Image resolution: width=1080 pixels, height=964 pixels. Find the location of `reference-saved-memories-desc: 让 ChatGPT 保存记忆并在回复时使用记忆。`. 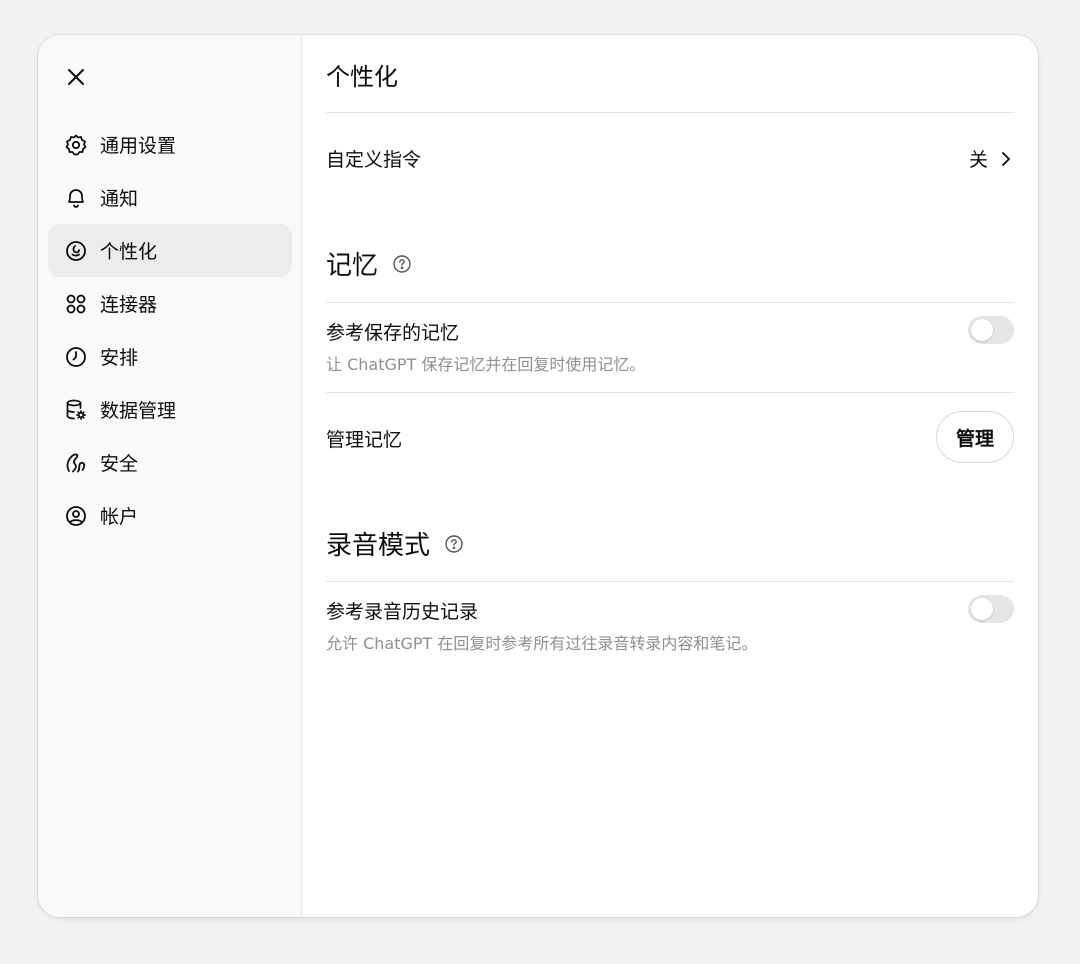

reference-saved-memories-desc: 让 ChatGPT 保存记忆并在回复时使用记忆。 is located at coordinates (486, 364).